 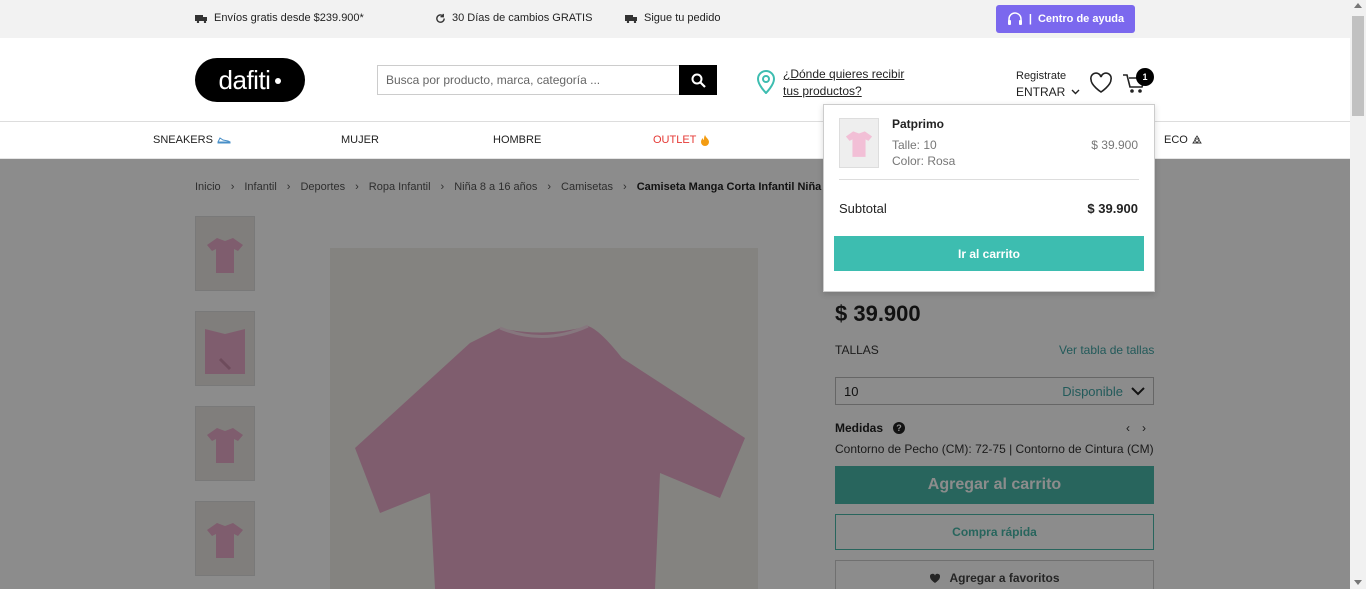 What do you see at coordinates (1048, 84) in the screenshot?
I see `account-menu: Registrate ENTRAR` at bounding box center [1048, 84].